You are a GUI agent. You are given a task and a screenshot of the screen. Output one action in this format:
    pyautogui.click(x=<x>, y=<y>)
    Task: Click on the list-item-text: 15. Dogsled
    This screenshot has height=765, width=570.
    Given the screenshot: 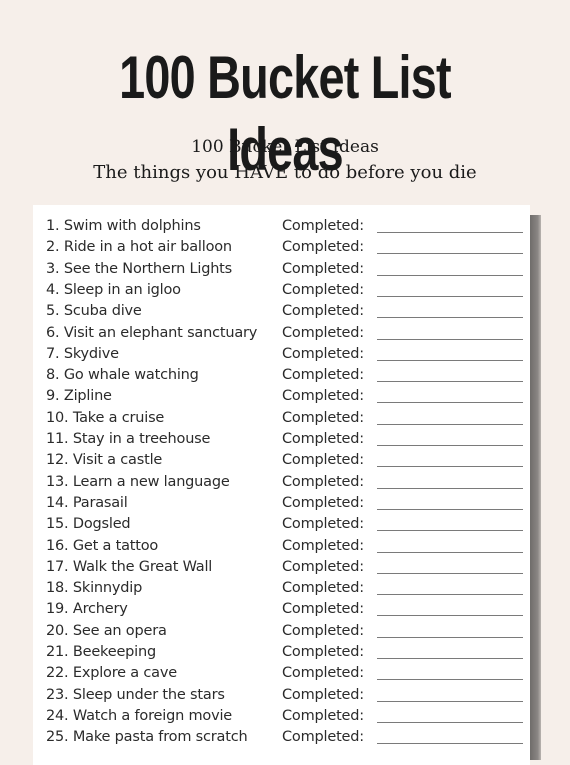 What is the action you would take?
    pyautogui.click(x=88, y=524)
    